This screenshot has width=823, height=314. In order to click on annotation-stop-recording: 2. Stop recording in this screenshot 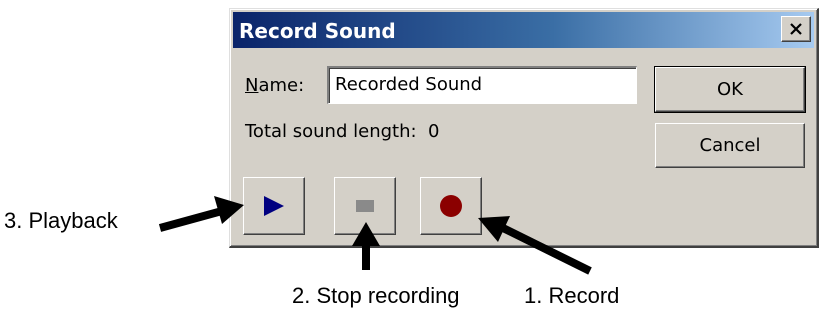, I will do `click(376, 295)`.